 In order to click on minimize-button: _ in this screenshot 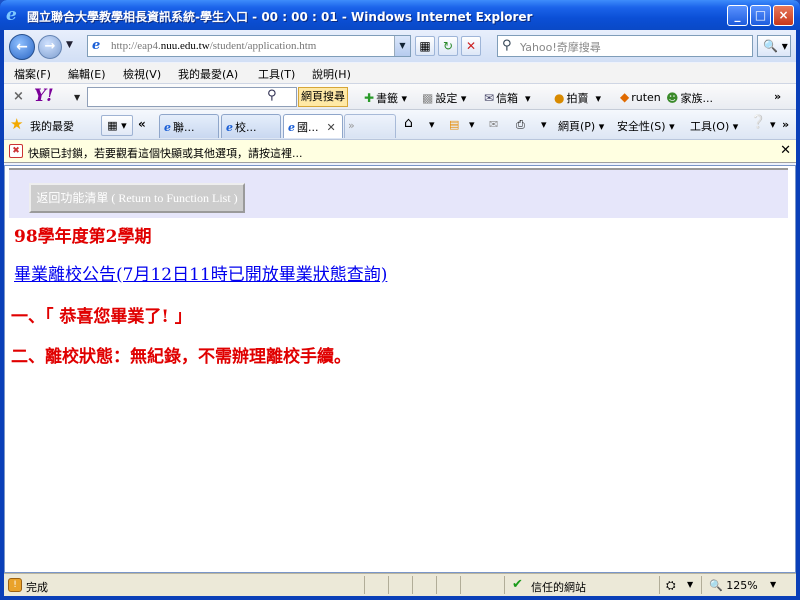, I will do `click(737, 15)`.